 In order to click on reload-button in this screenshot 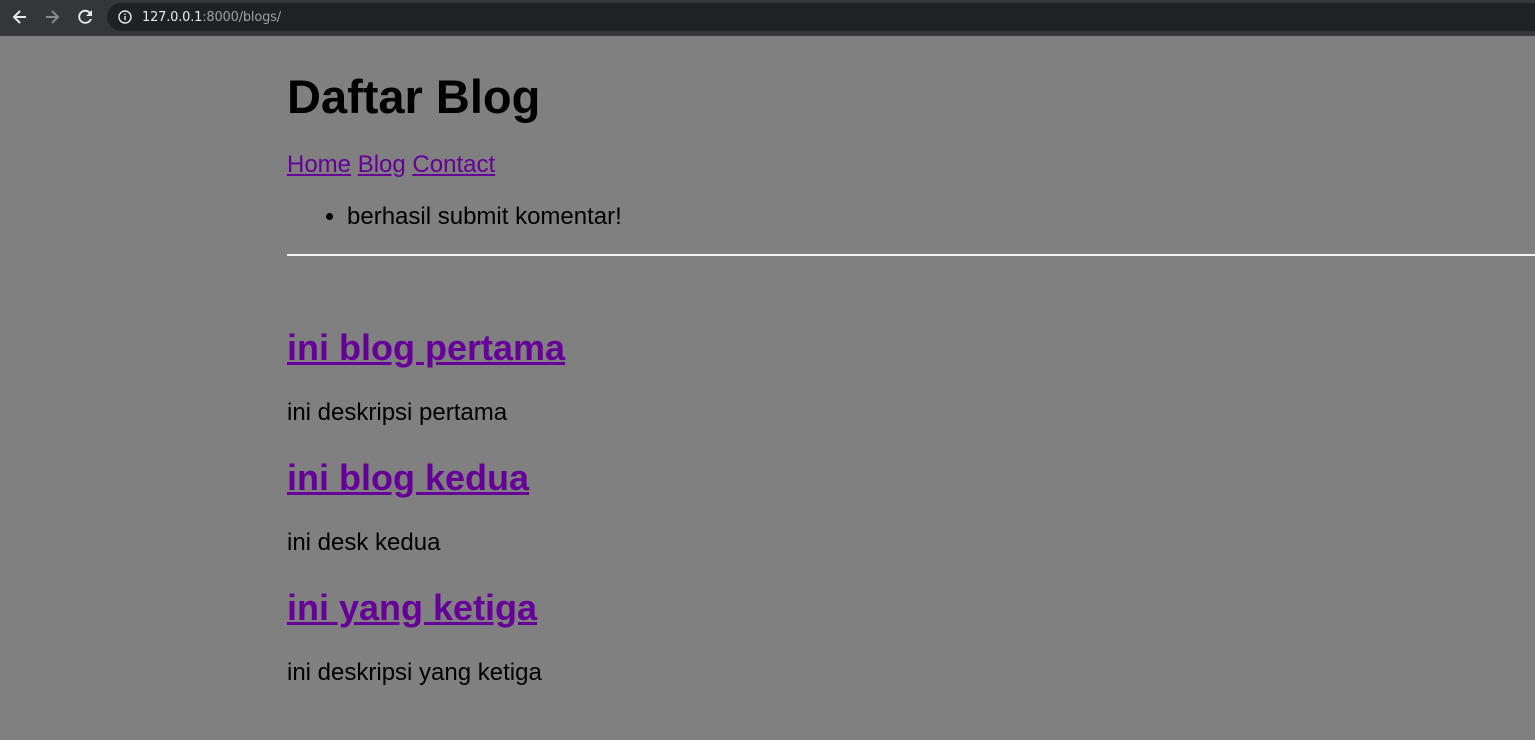, I will do `click(85, 17)`.